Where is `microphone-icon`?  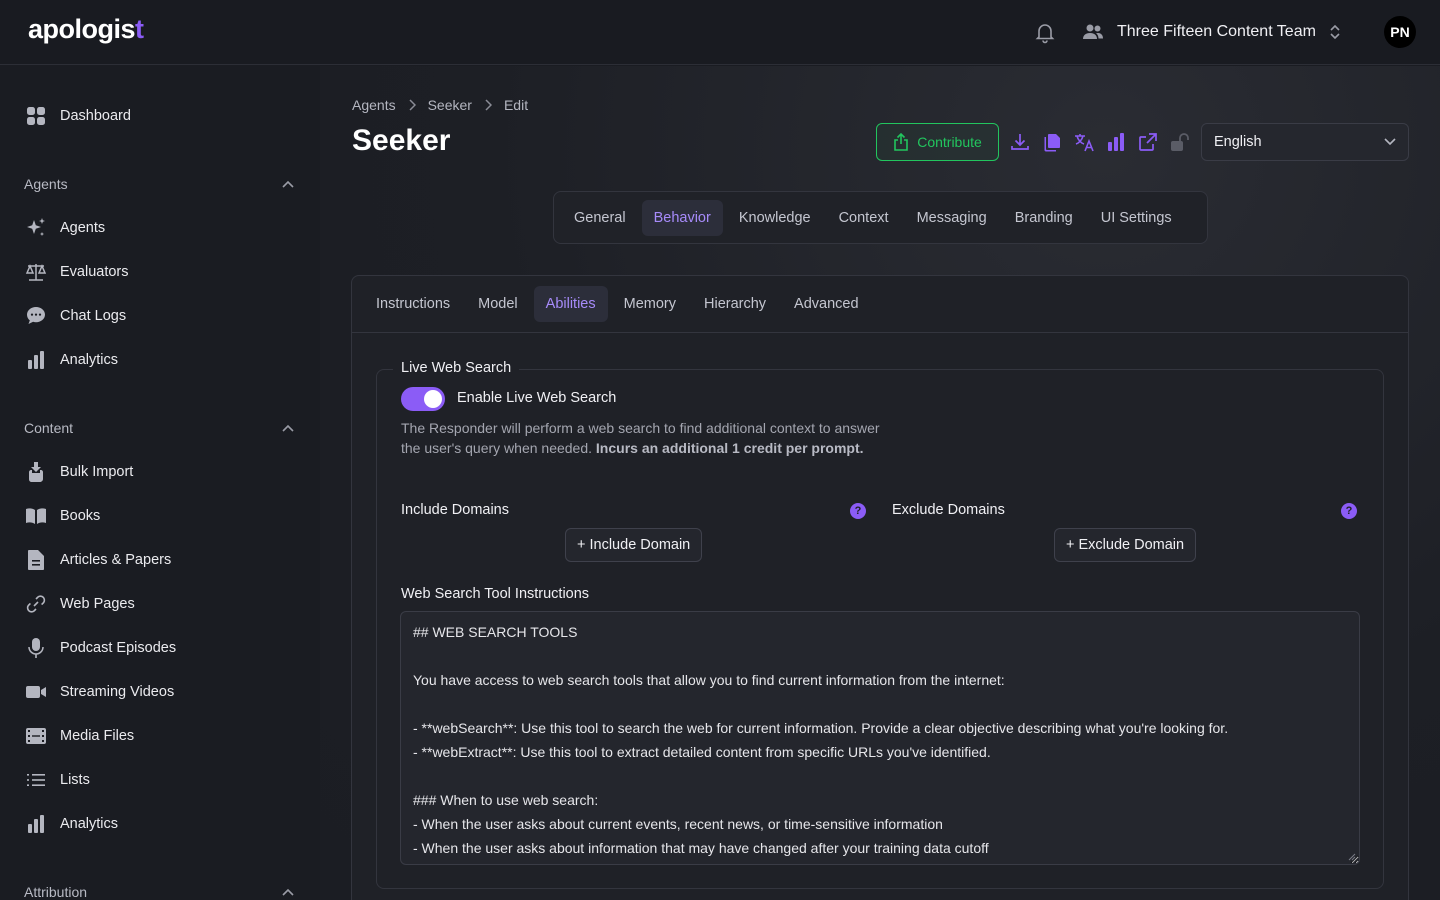 microphone-icon is located at coordinates (36, 648).